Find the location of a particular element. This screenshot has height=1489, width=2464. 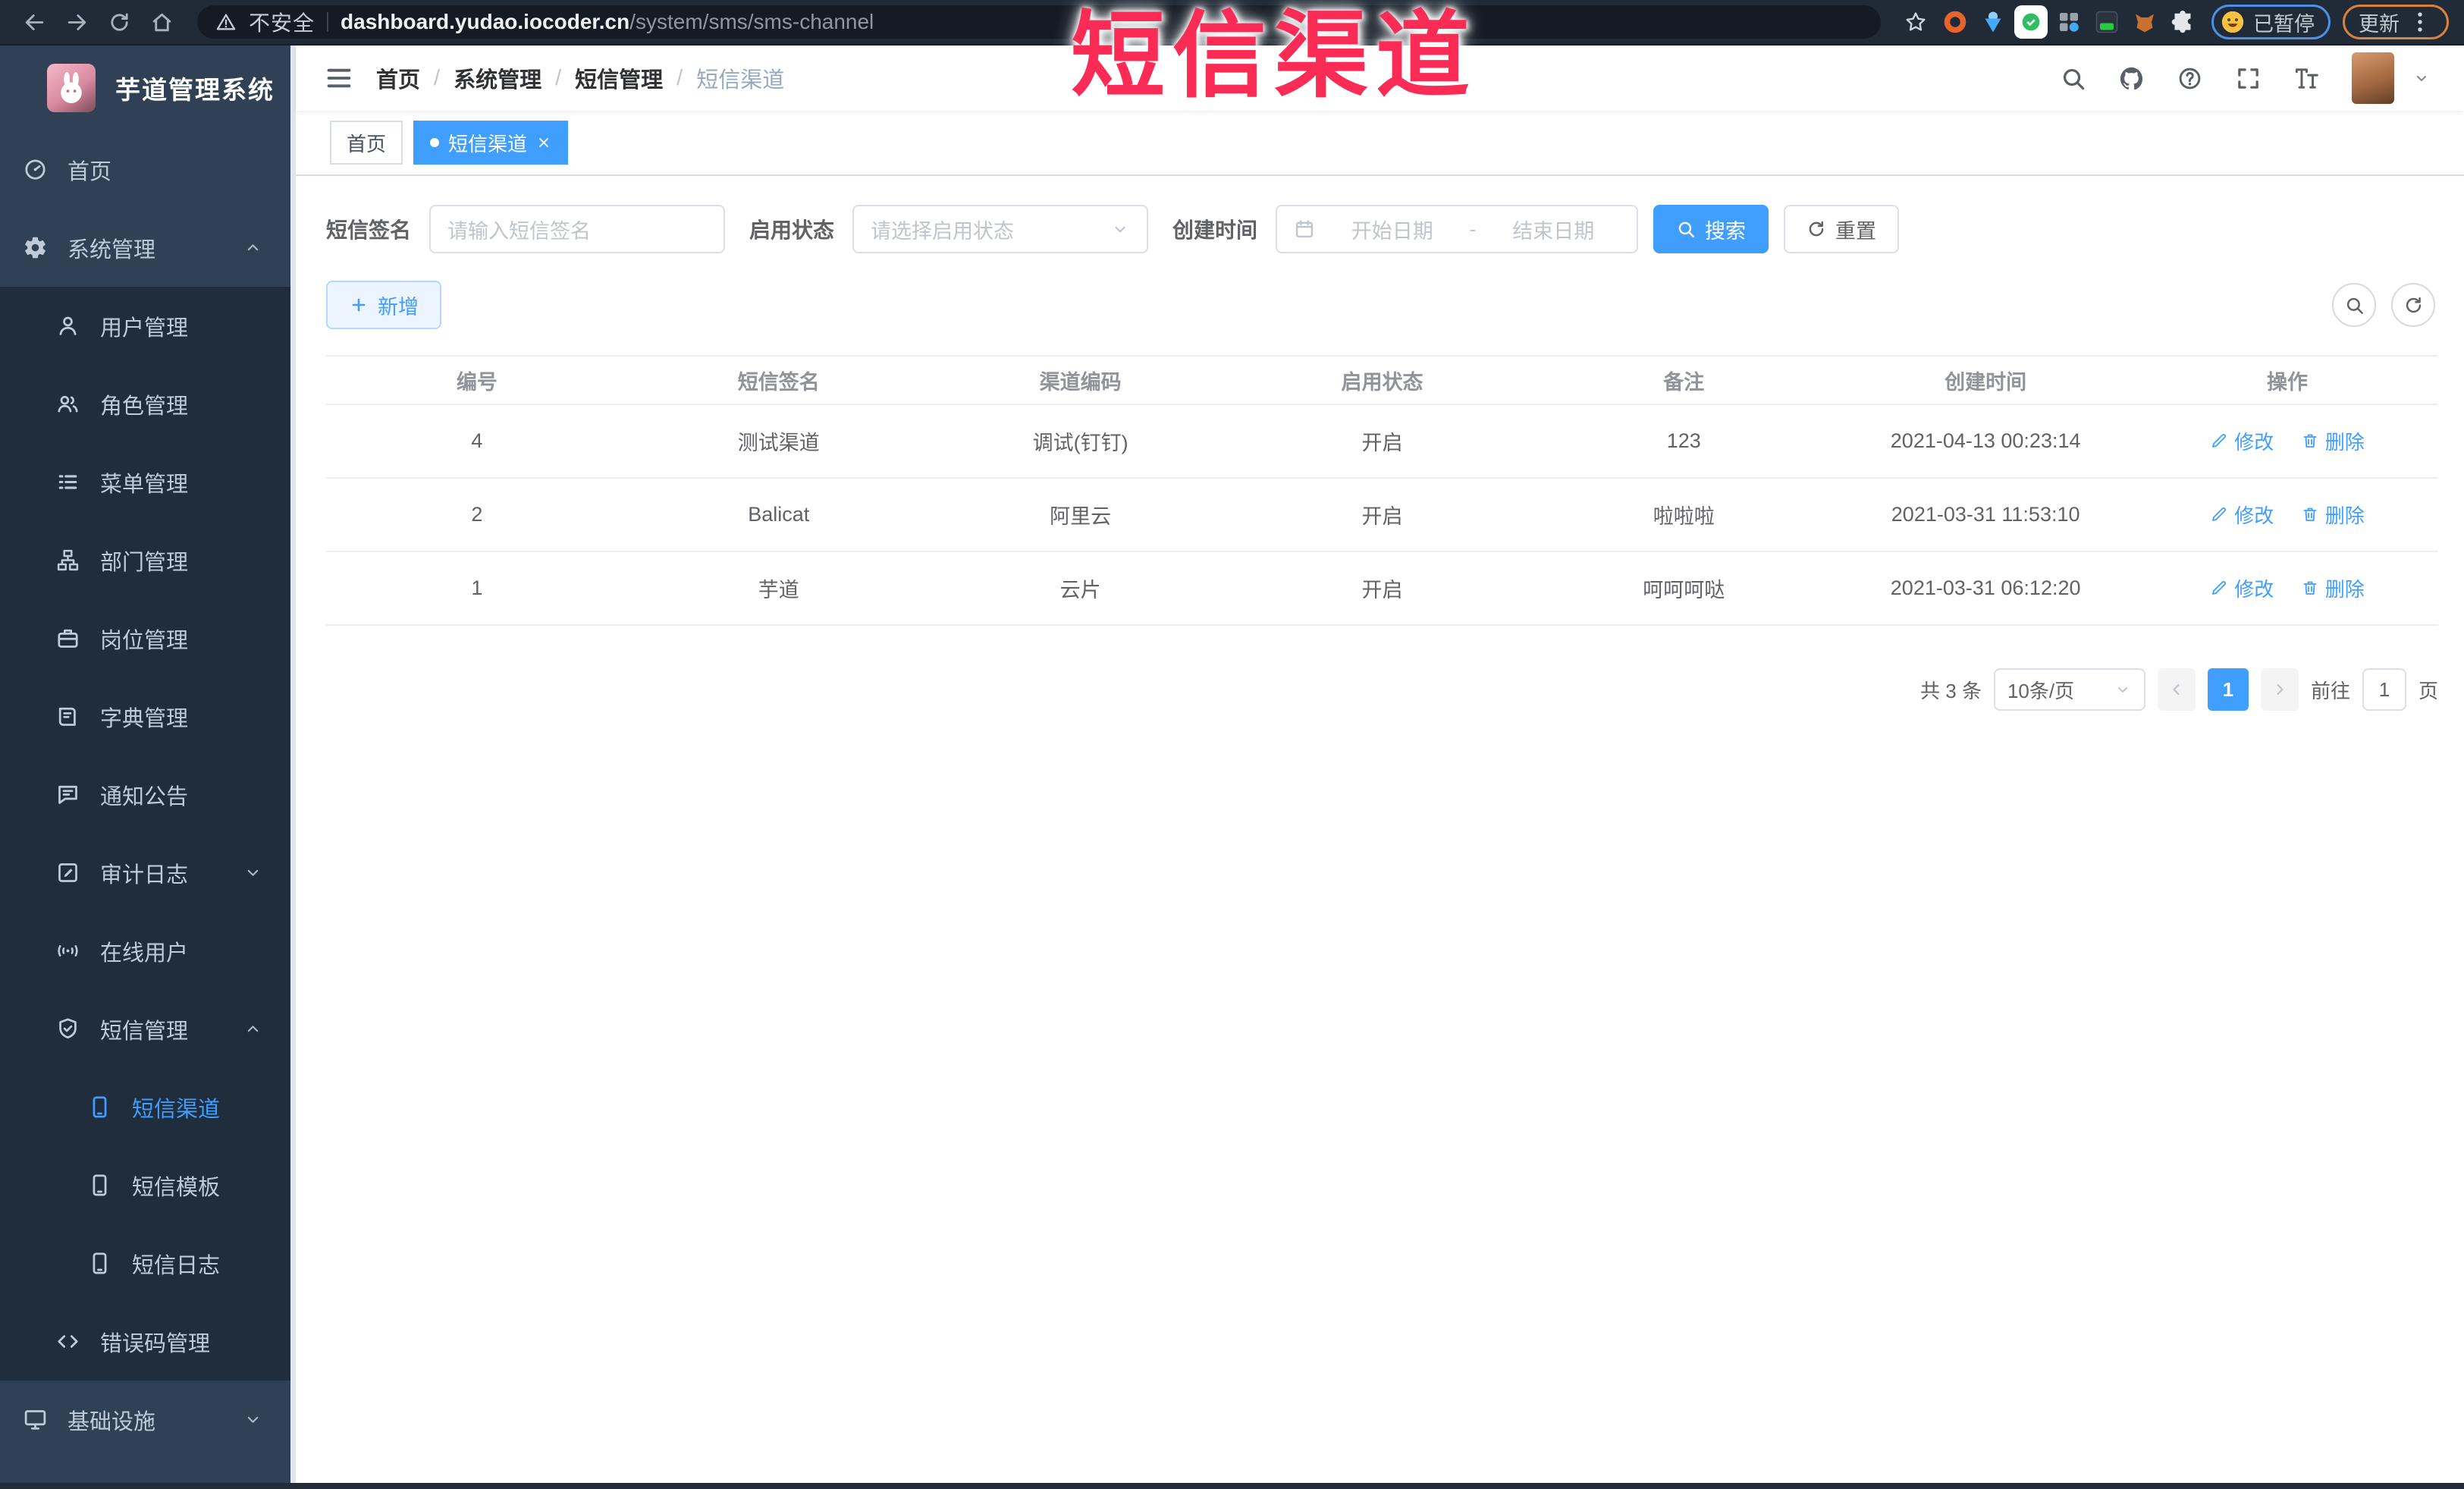

sidebar-item-menu-mgmt: 菜单管理 is located at coordinates (148, 482).